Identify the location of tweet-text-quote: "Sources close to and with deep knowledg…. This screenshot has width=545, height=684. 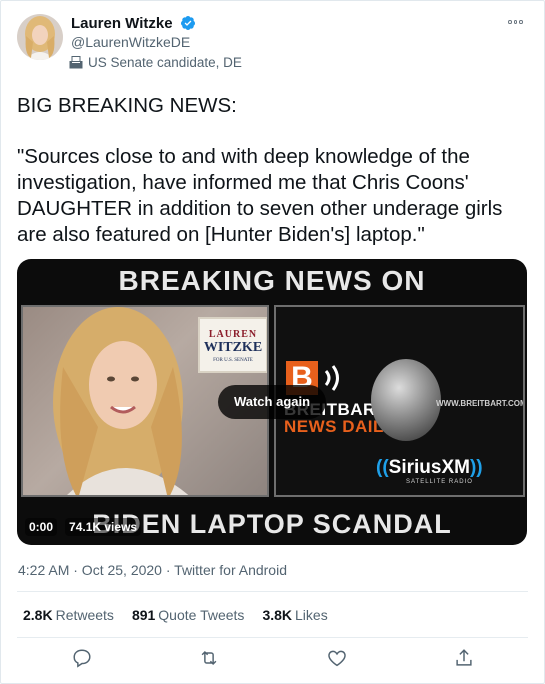
(260, 195).